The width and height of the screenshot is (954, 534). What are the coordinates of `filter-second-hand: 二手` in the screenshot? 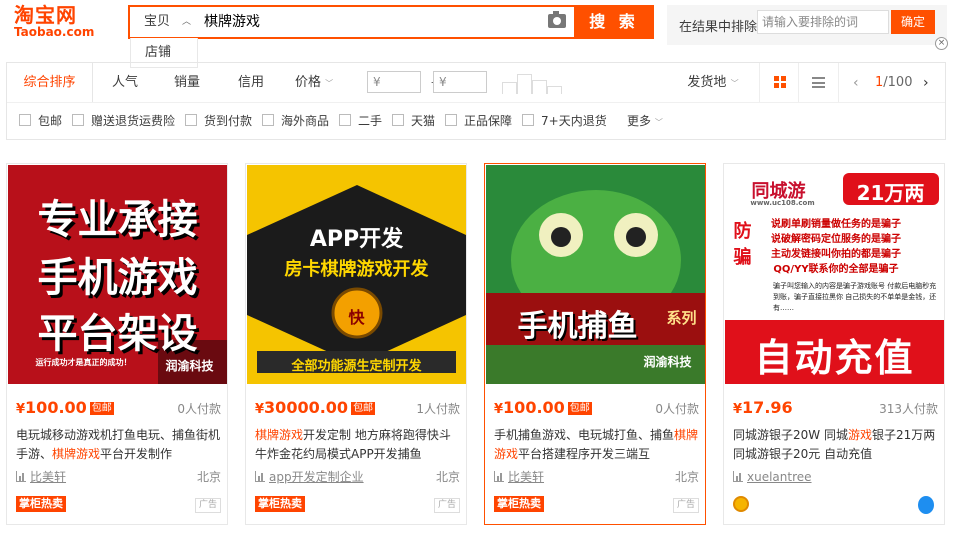 It's located at (360, 121).